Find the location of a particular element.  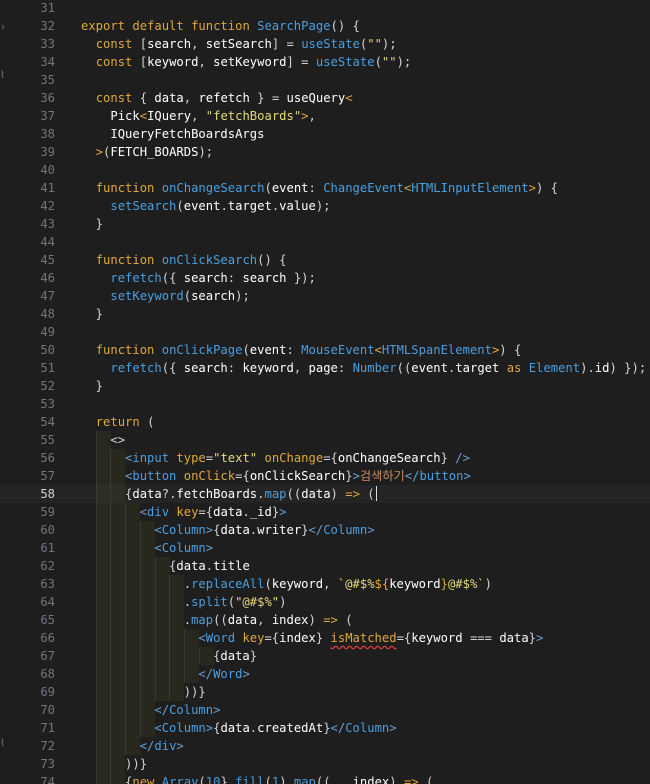

code-token: new is located at coordinates (147, 779).